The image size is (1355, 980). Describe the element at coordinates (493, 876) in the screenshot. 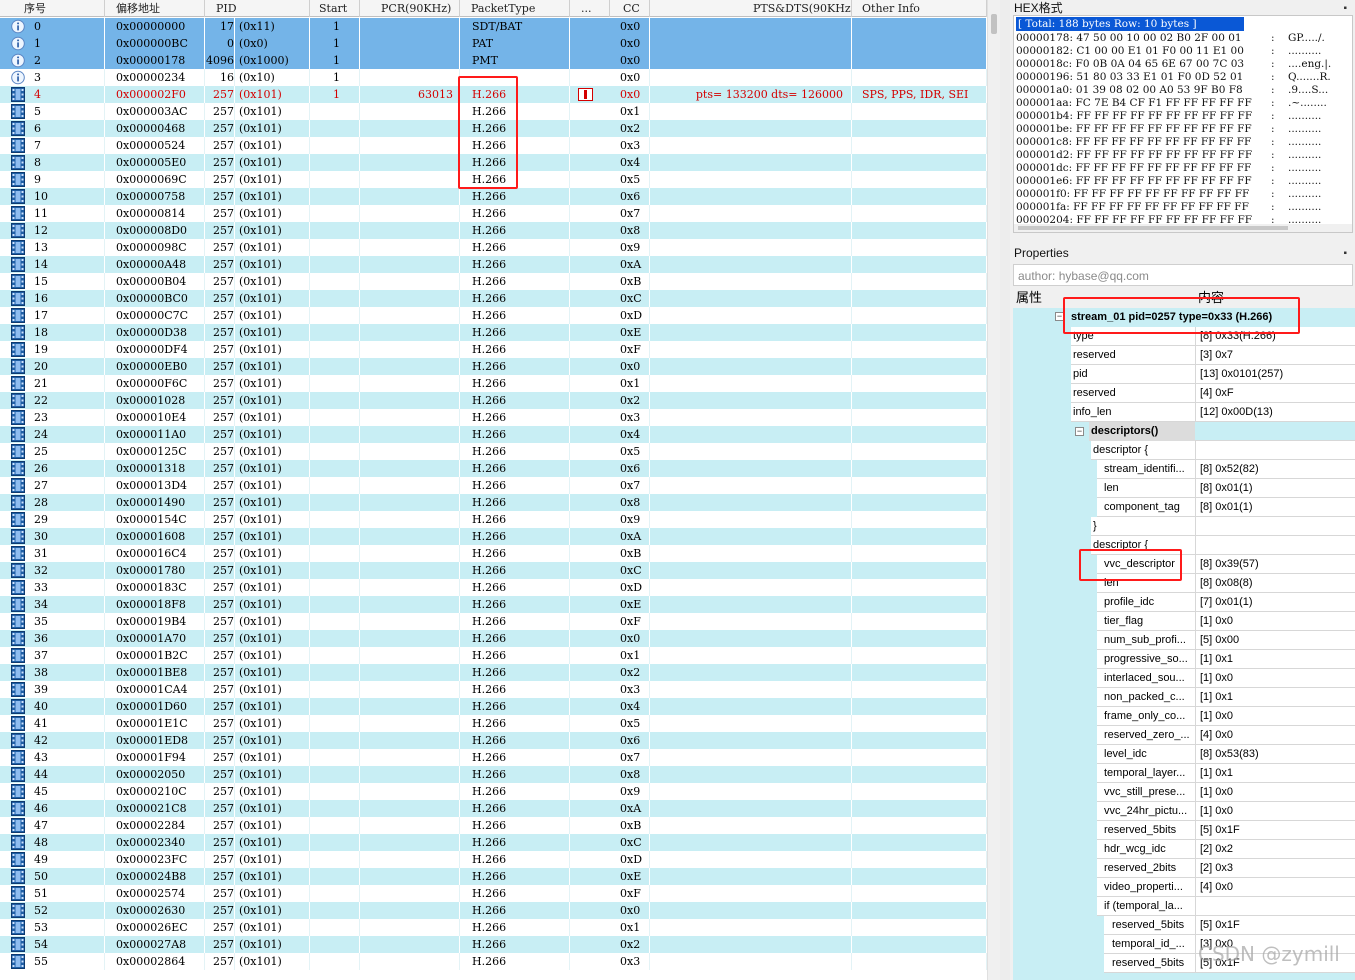

I see `table-row: 50 0x000024B8 257 (0x101) H.266 0xE` at that location.